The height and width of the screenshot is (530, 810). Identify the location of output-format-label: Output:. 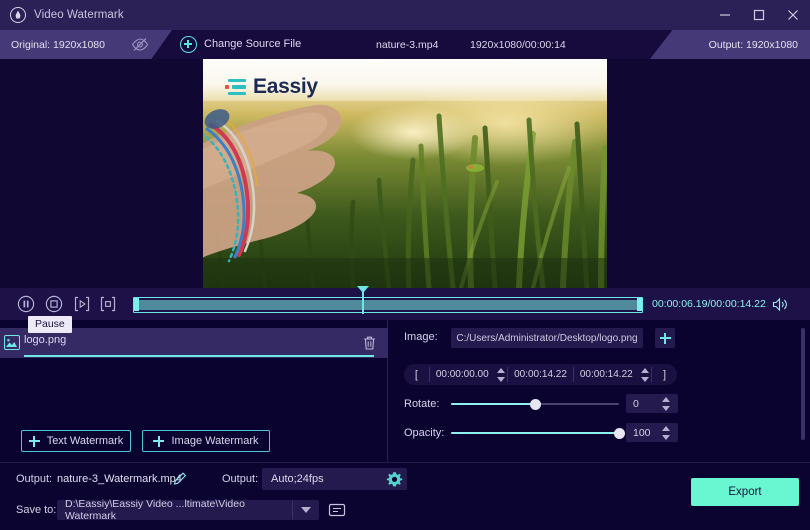
(240, 479).